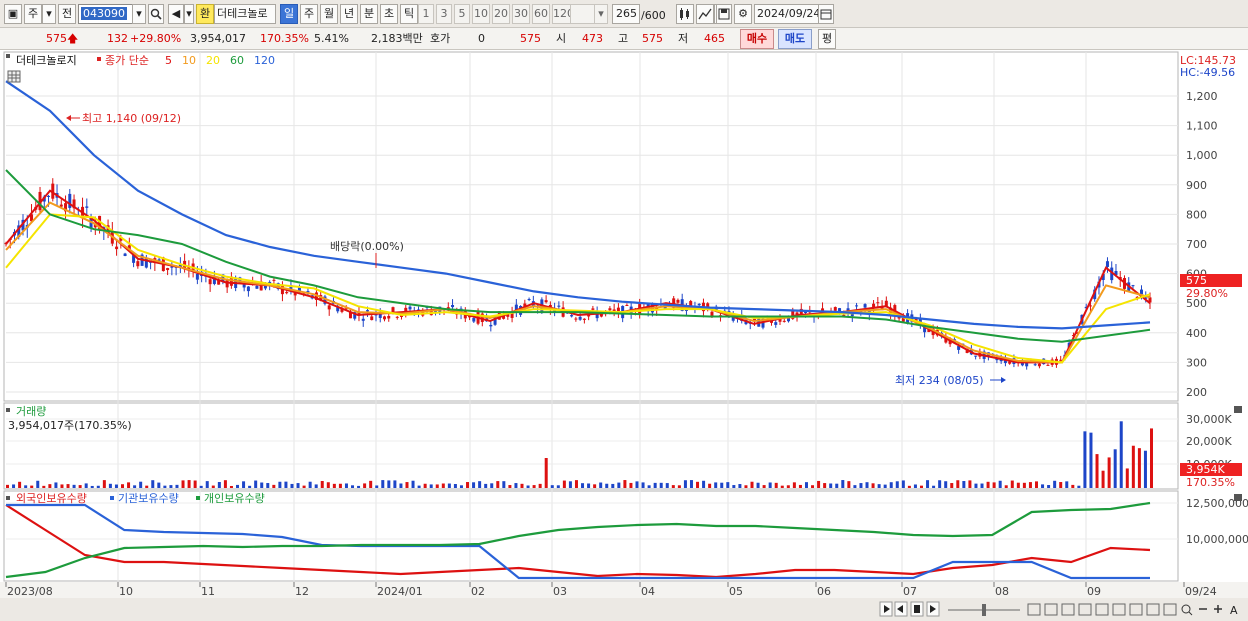 The image size is (1248, 621). I want to click on candle-style-icon, so click(685, 14).